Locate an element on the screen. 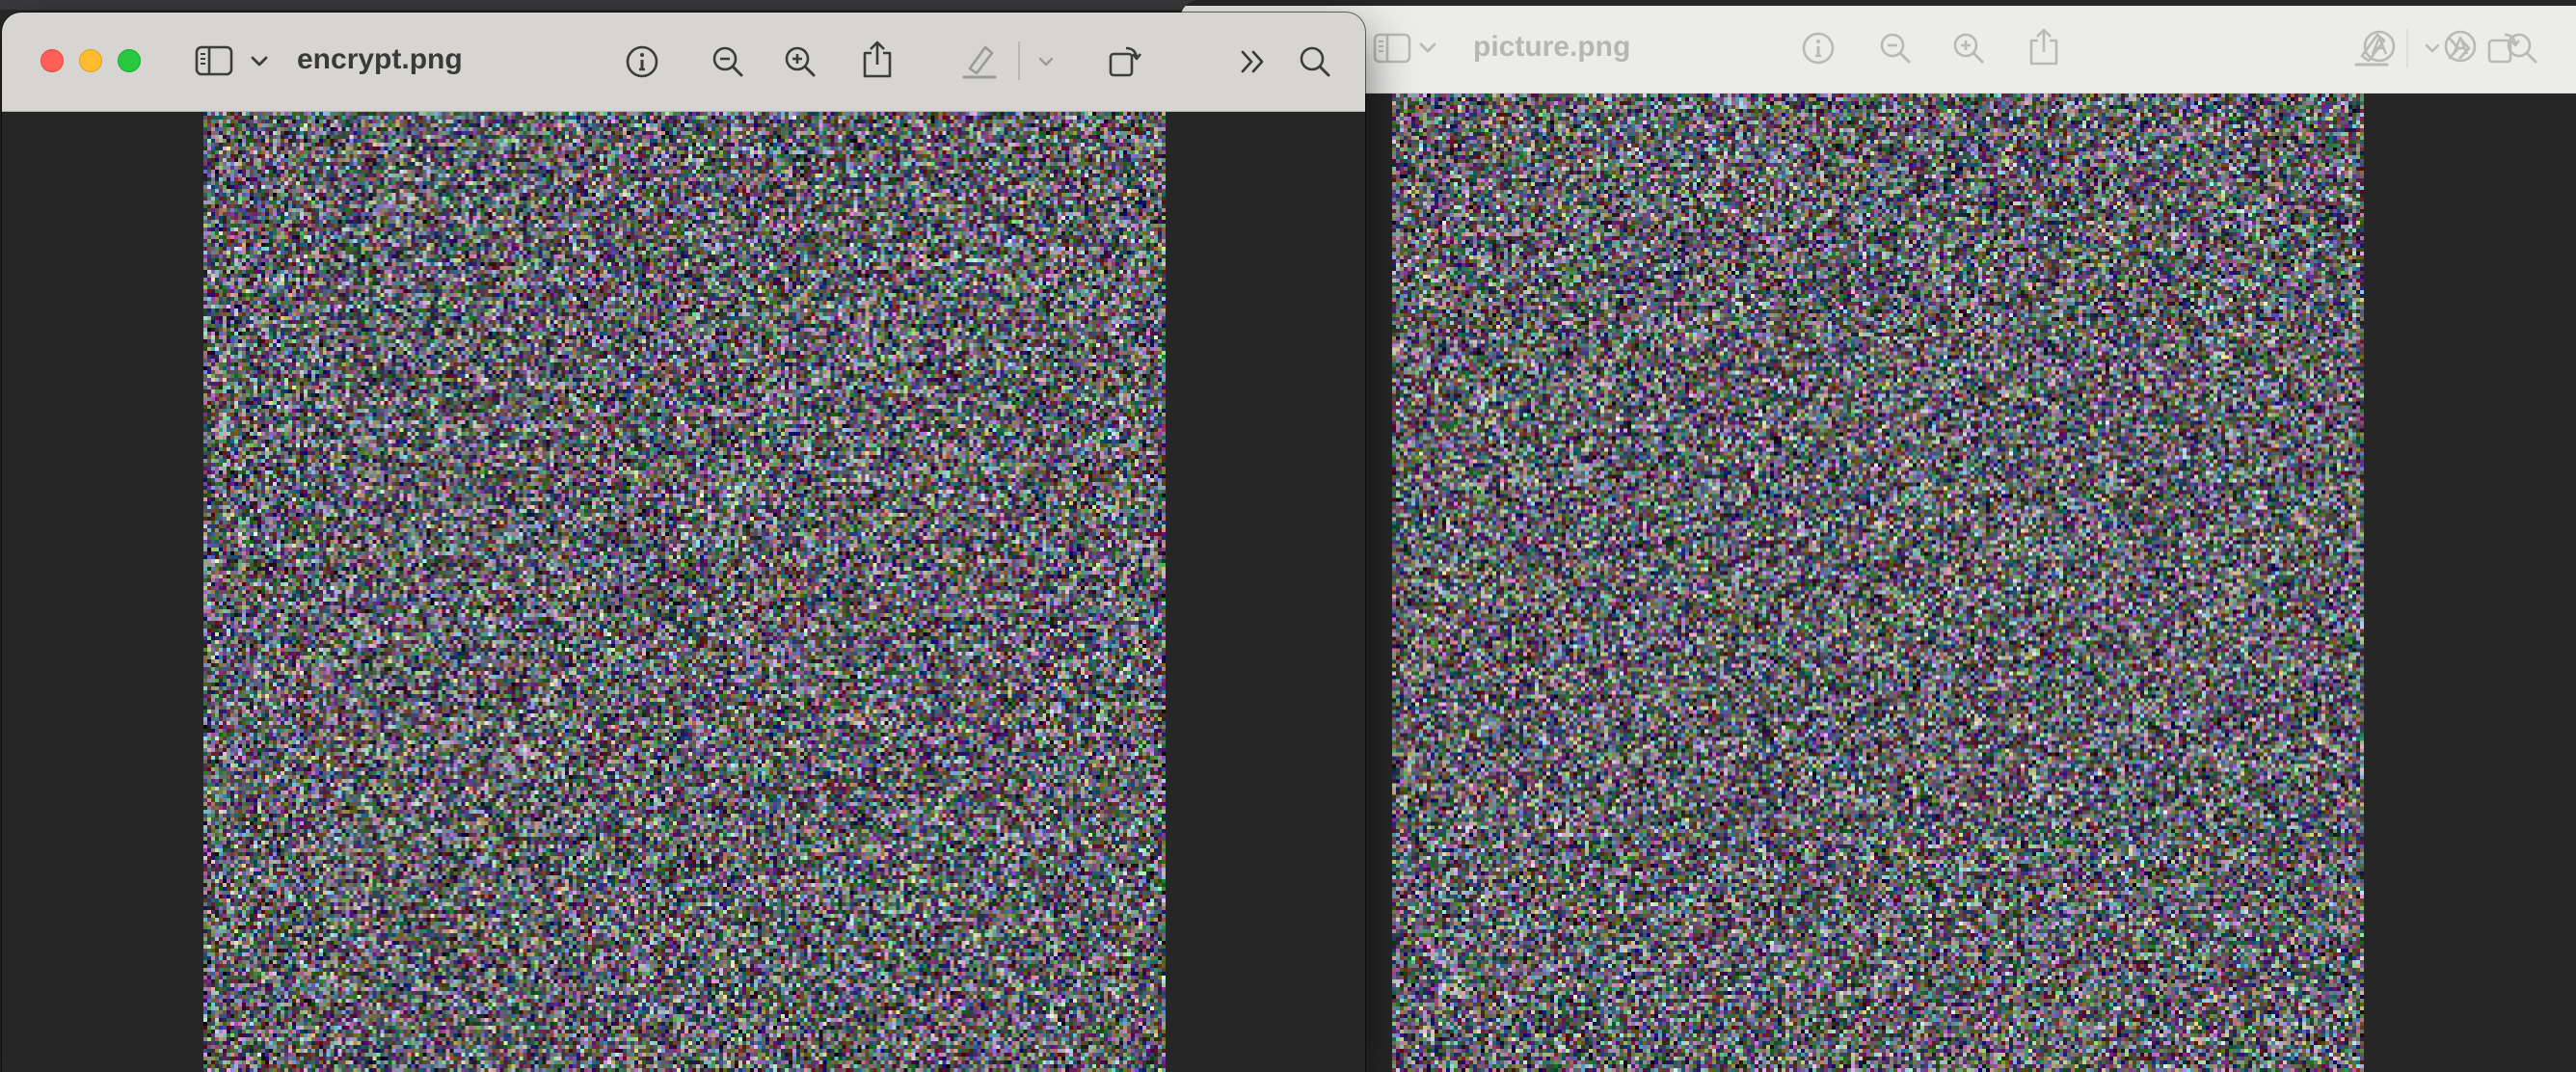 Image resolution: width=2576 pixels, height=1072 pixels. window-toolbar: encrypt.png is located at coordinates (684, 63).